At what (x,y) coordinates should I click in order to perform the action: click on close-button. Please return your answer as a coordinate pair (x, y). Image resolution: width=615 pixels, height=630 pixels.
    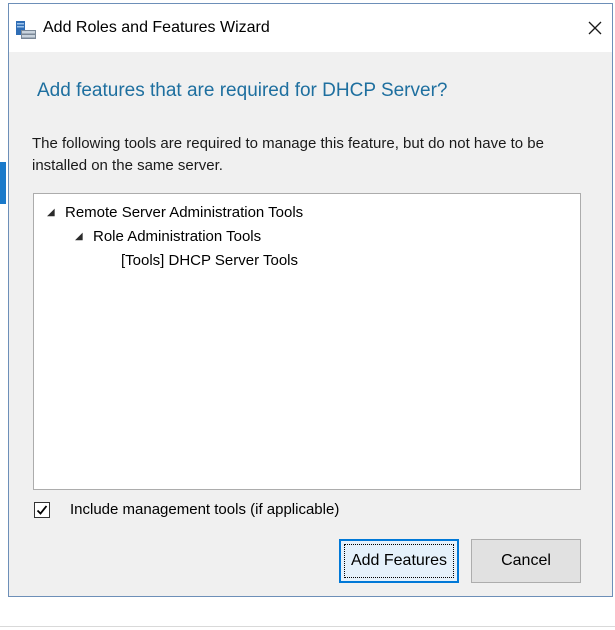
    Looking at the image, I should click on (595, 28).